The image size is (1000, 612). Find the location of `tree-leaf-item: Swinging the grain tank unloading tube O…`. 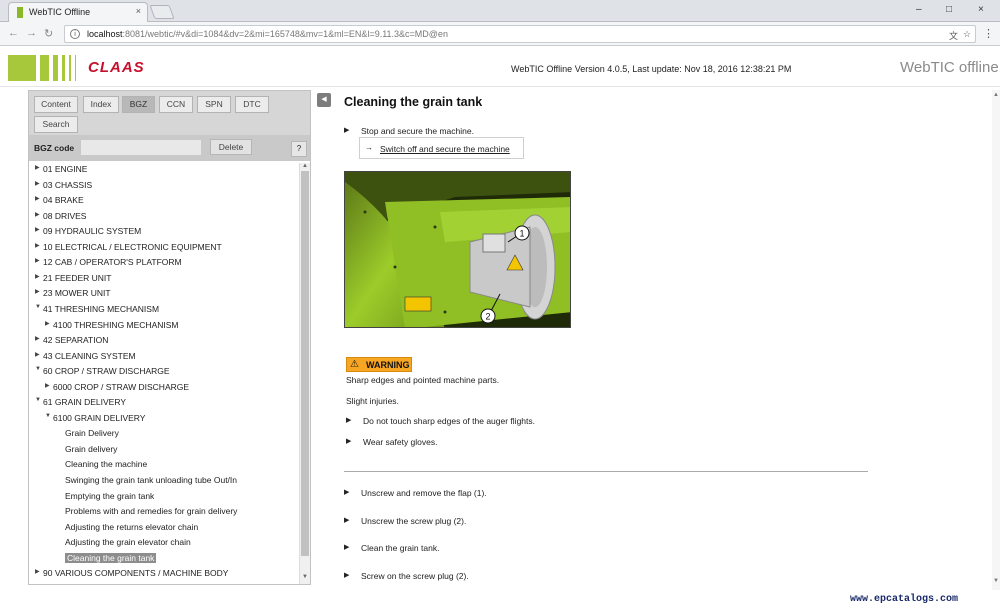

tree-leaf-item: Swinging the grain tank unloading tube O… is located at coordinates (151, 480).